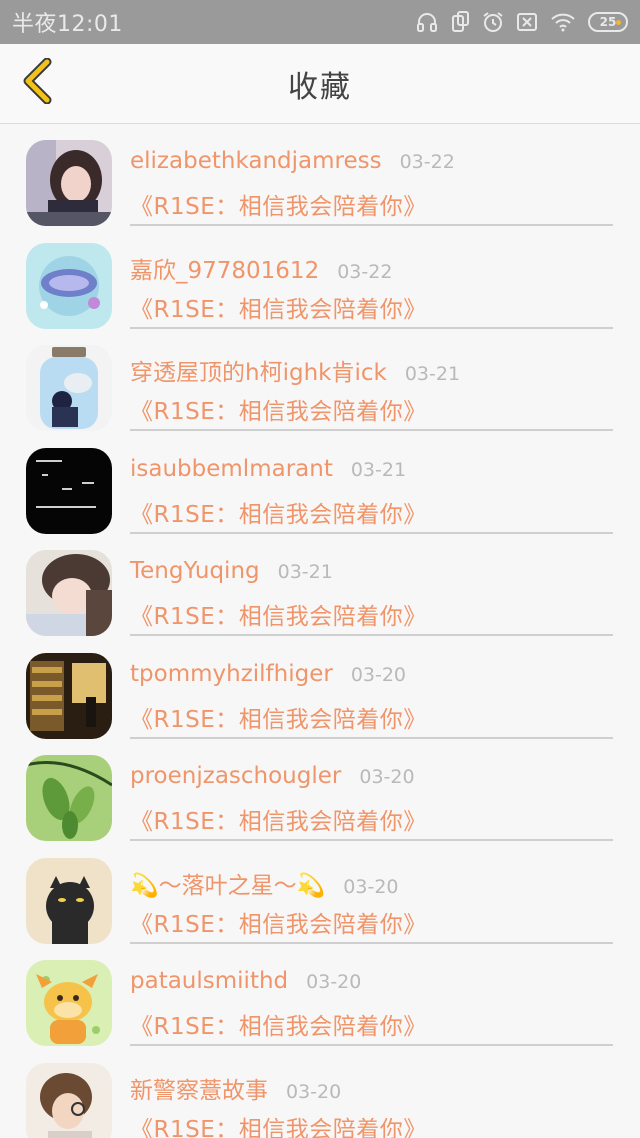 This screenshot has height=1138, width=640. Describe the element at coordinates (231, 674) in the screenshot. I see `user-name: tpommyhzilfhiger` at that location.